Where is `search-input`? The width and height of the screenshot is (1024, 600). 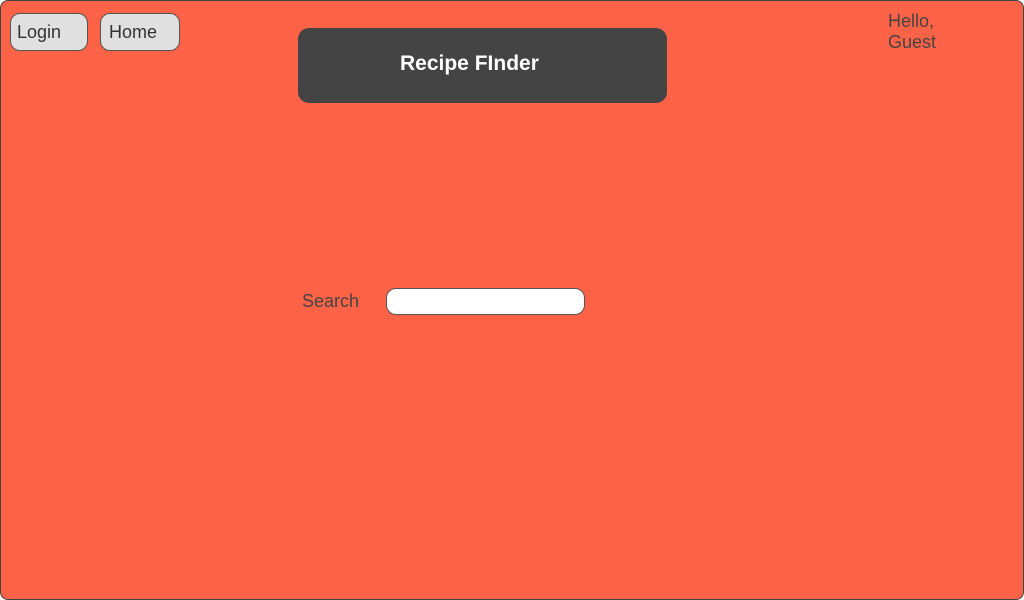
search-input is located at coordinates (485, 301).